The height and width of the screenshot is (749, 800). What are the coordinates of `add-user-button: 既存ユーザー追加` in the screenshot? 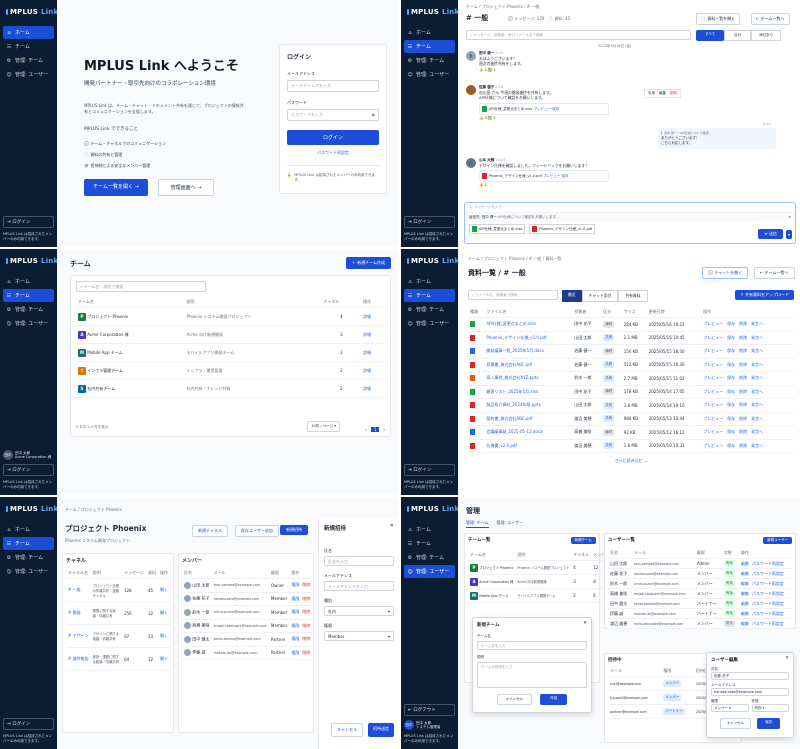 It's located at (257, 531).